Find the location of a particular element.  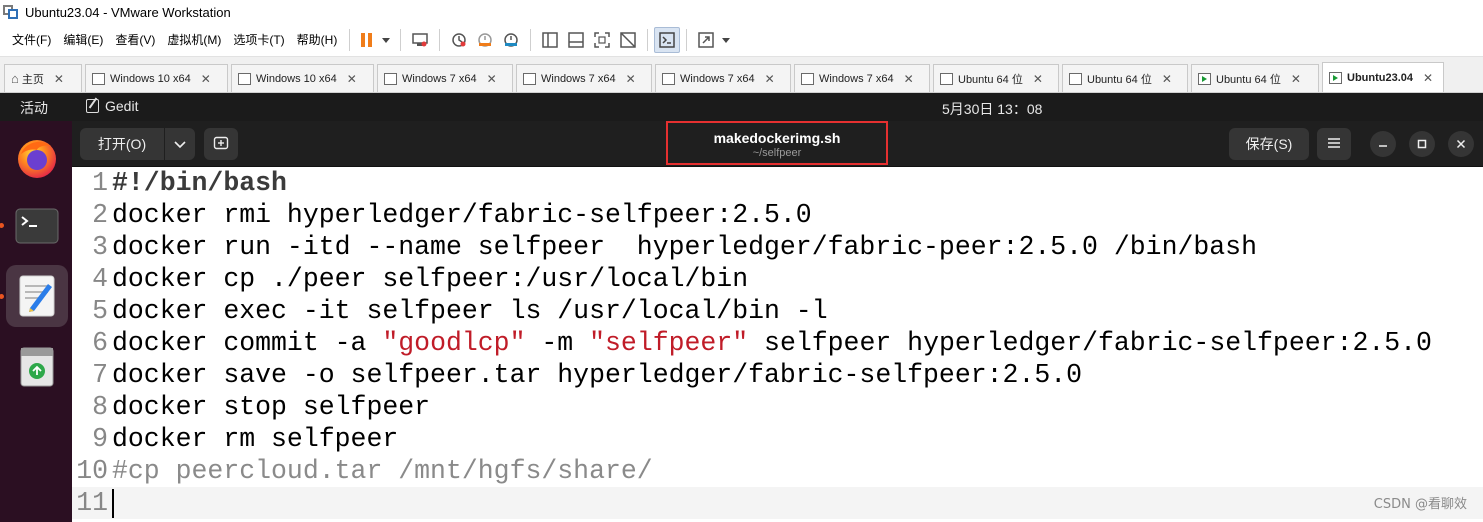

dock-terminal is located at coordinates (37, 226).